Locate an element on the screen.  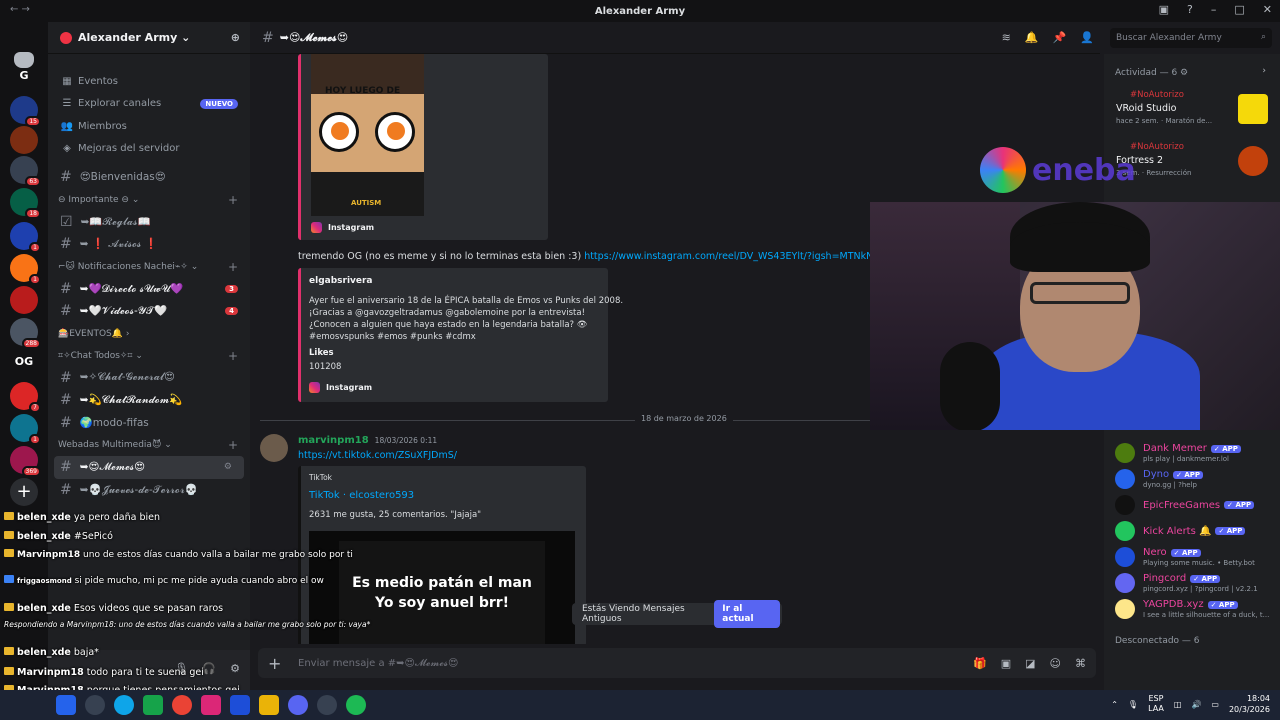
ig-footer: Instagram is located at coordinates (340, 387).